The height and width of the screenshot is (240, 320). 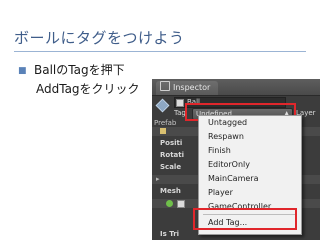 What do you see at coordinates (245, 219) in the screenshot?
I see `add-tag-highlight-box` at bounding box center [245, 219].